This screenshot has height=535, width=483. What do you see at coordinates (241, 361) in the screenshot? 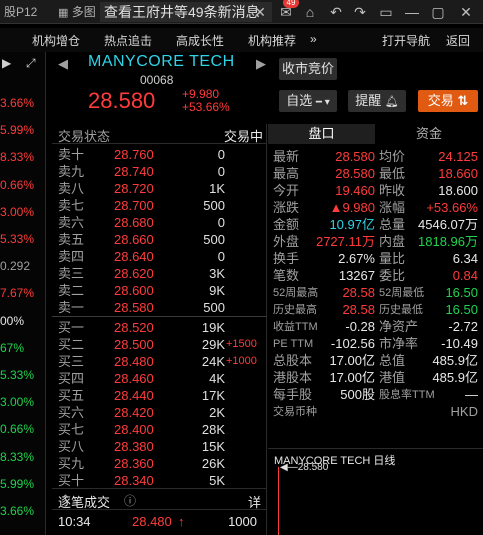
I see `bid-volume-delta: +1000` at bounding box center [241, 361].